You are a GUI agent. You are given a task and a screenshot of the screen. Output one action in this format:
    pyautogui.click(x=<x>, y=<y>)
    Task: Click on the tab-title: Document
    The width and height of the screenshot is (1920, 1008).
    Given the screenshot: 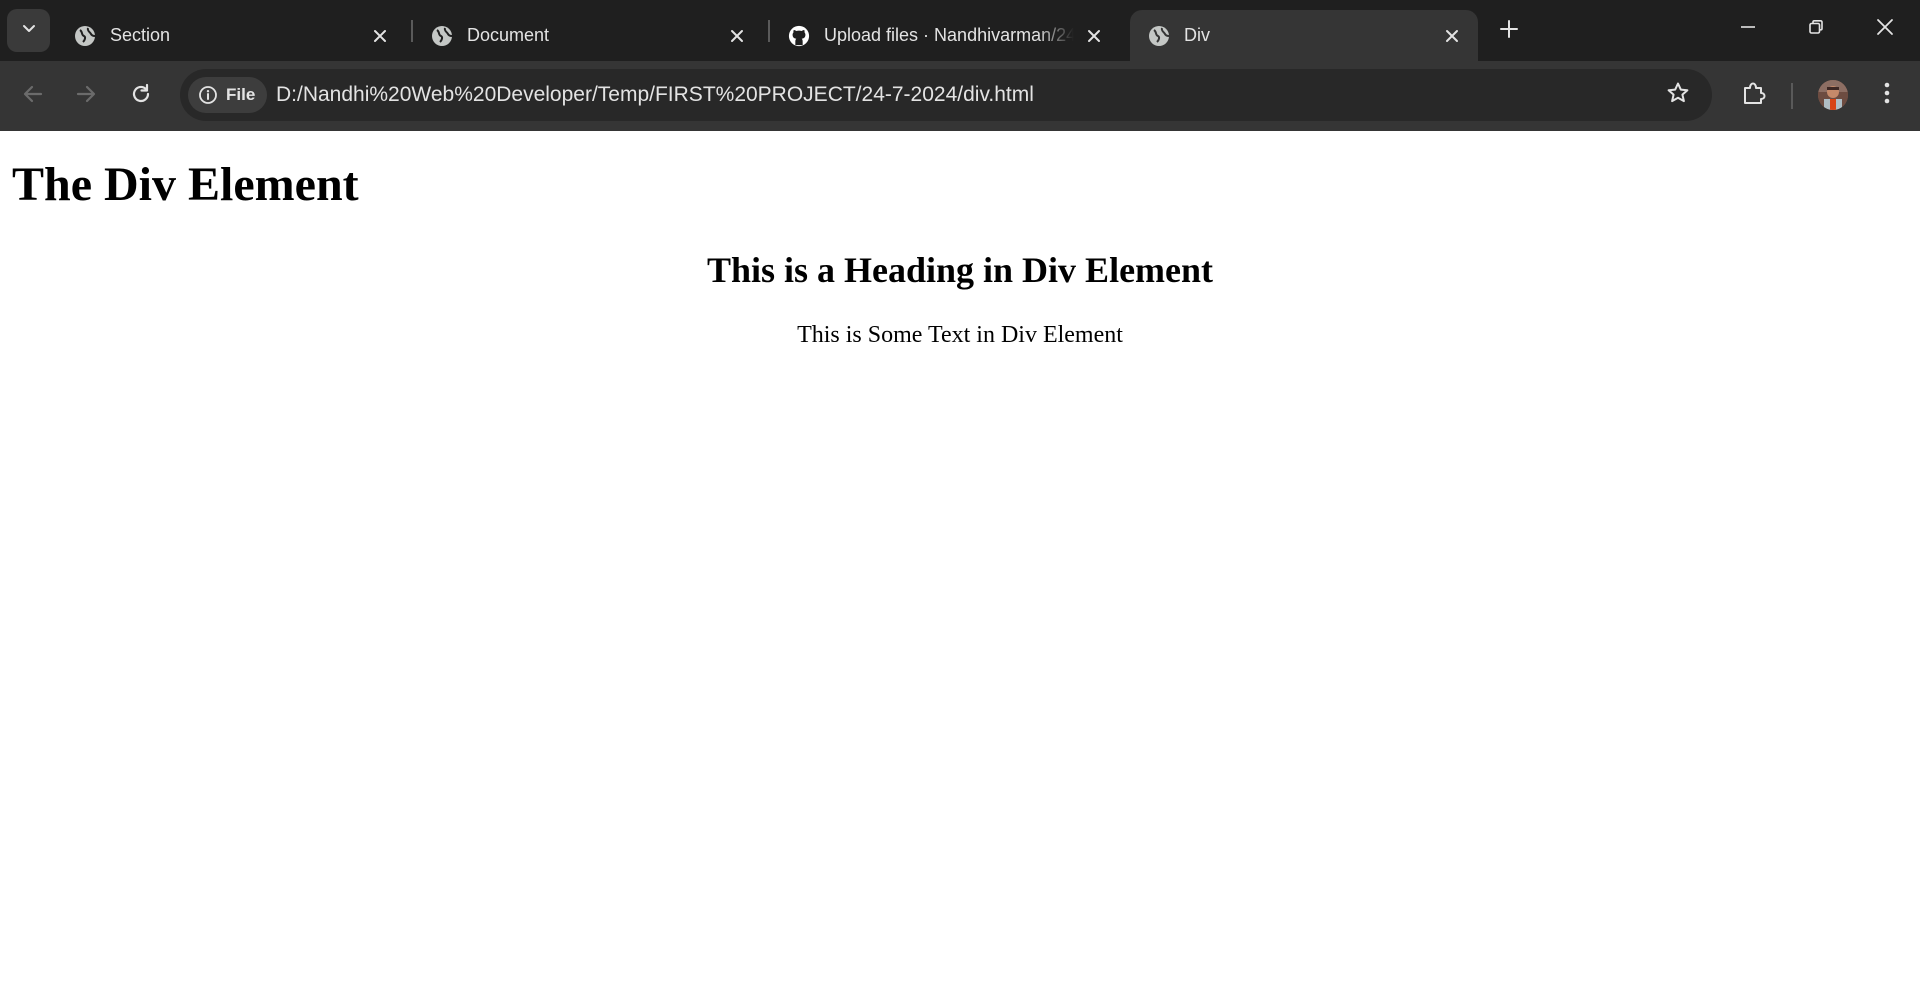 What is the action you would take?
    pyautogui.click(x=508, y=35)
    